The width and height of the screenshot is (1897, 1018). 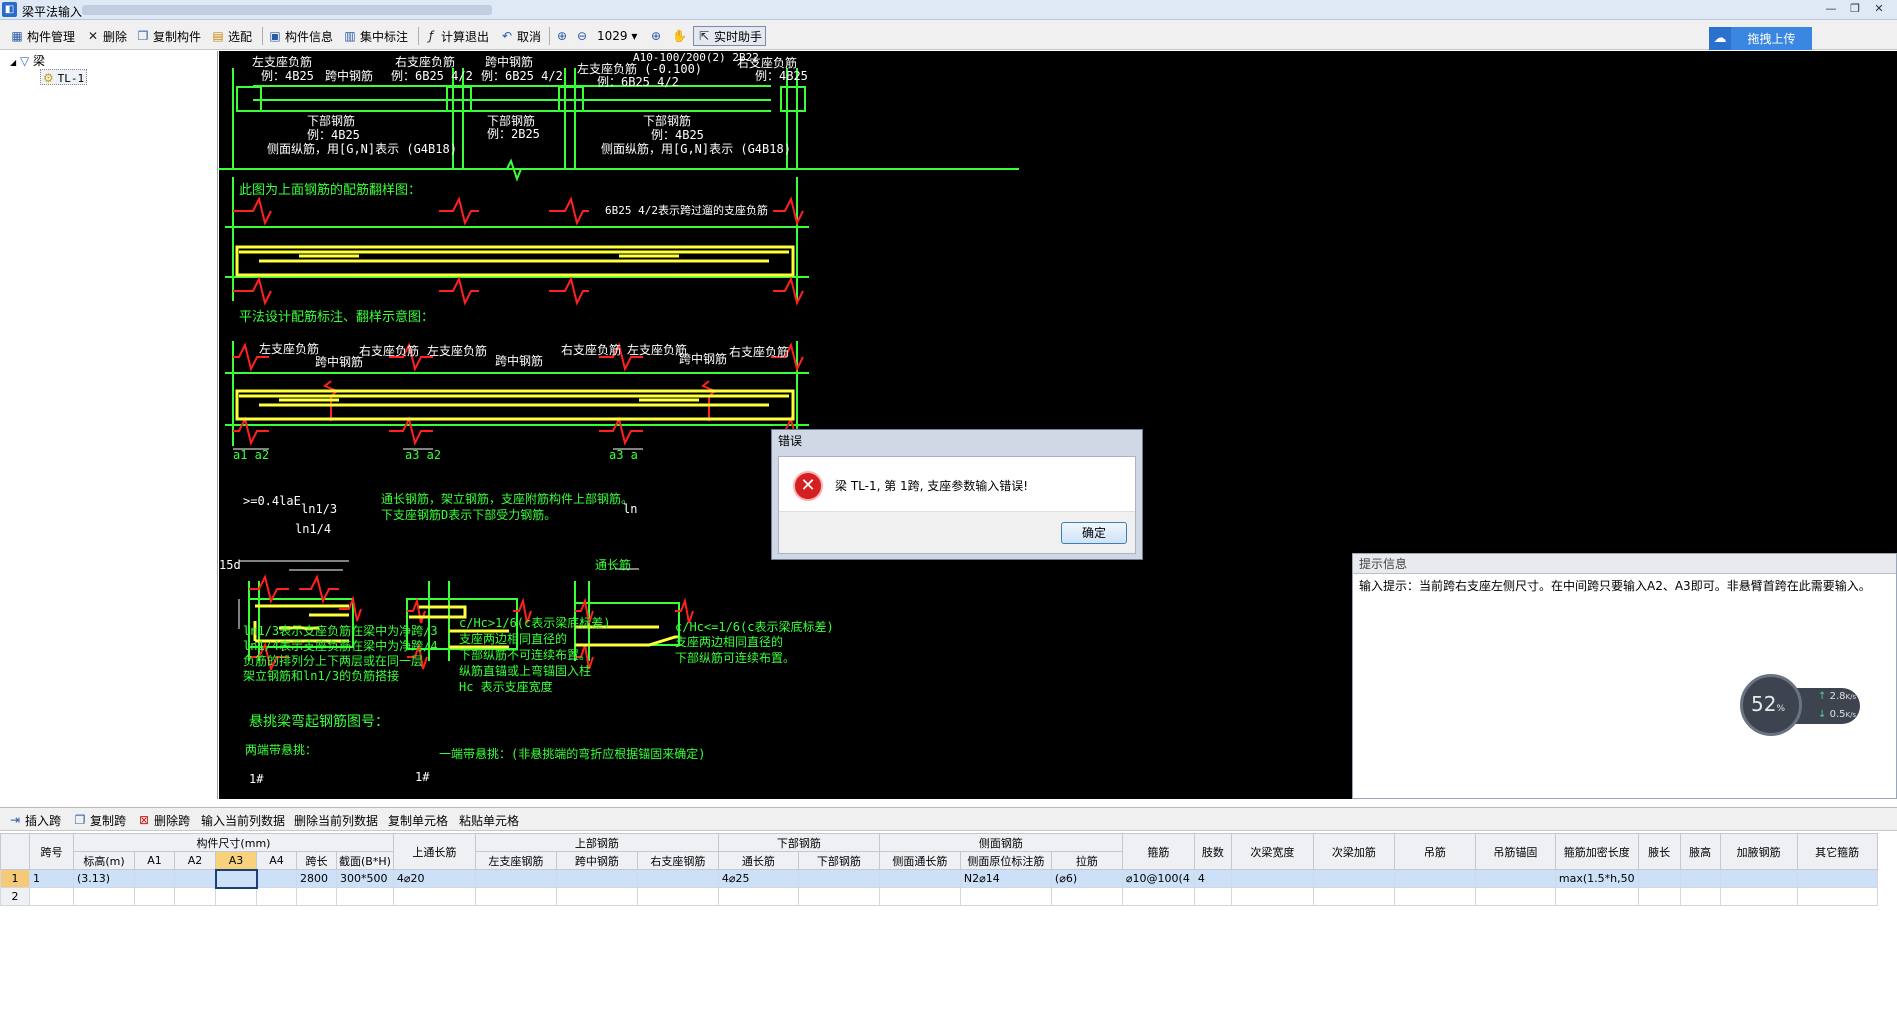 What do you see at coordinates (1353, 851) in the screenshot?
I see `col-sec-add: 次梁加筋` at bounding box center [1353, 851].